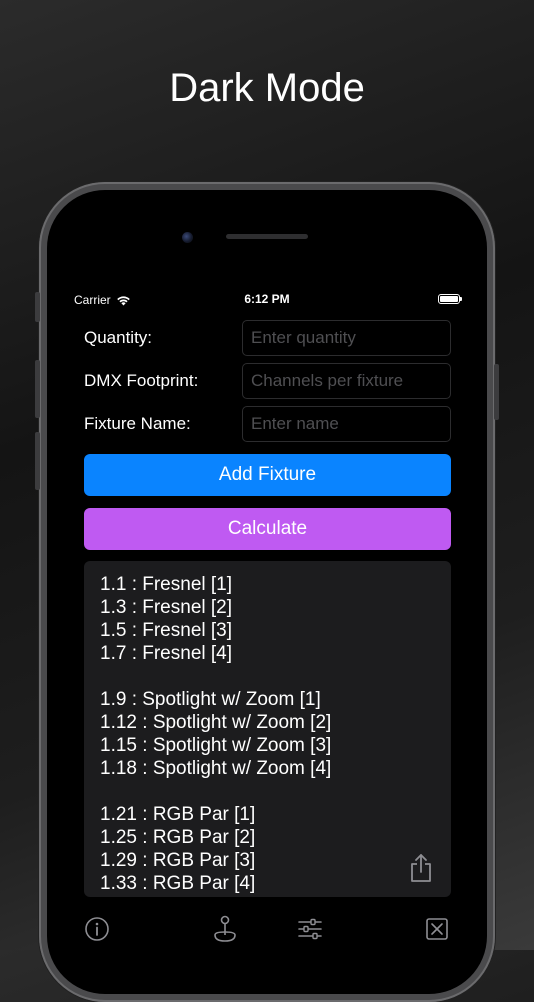 The height and width of the screenshot is (1002, 534). I want to click on joystick-icon, so click(225, 928).